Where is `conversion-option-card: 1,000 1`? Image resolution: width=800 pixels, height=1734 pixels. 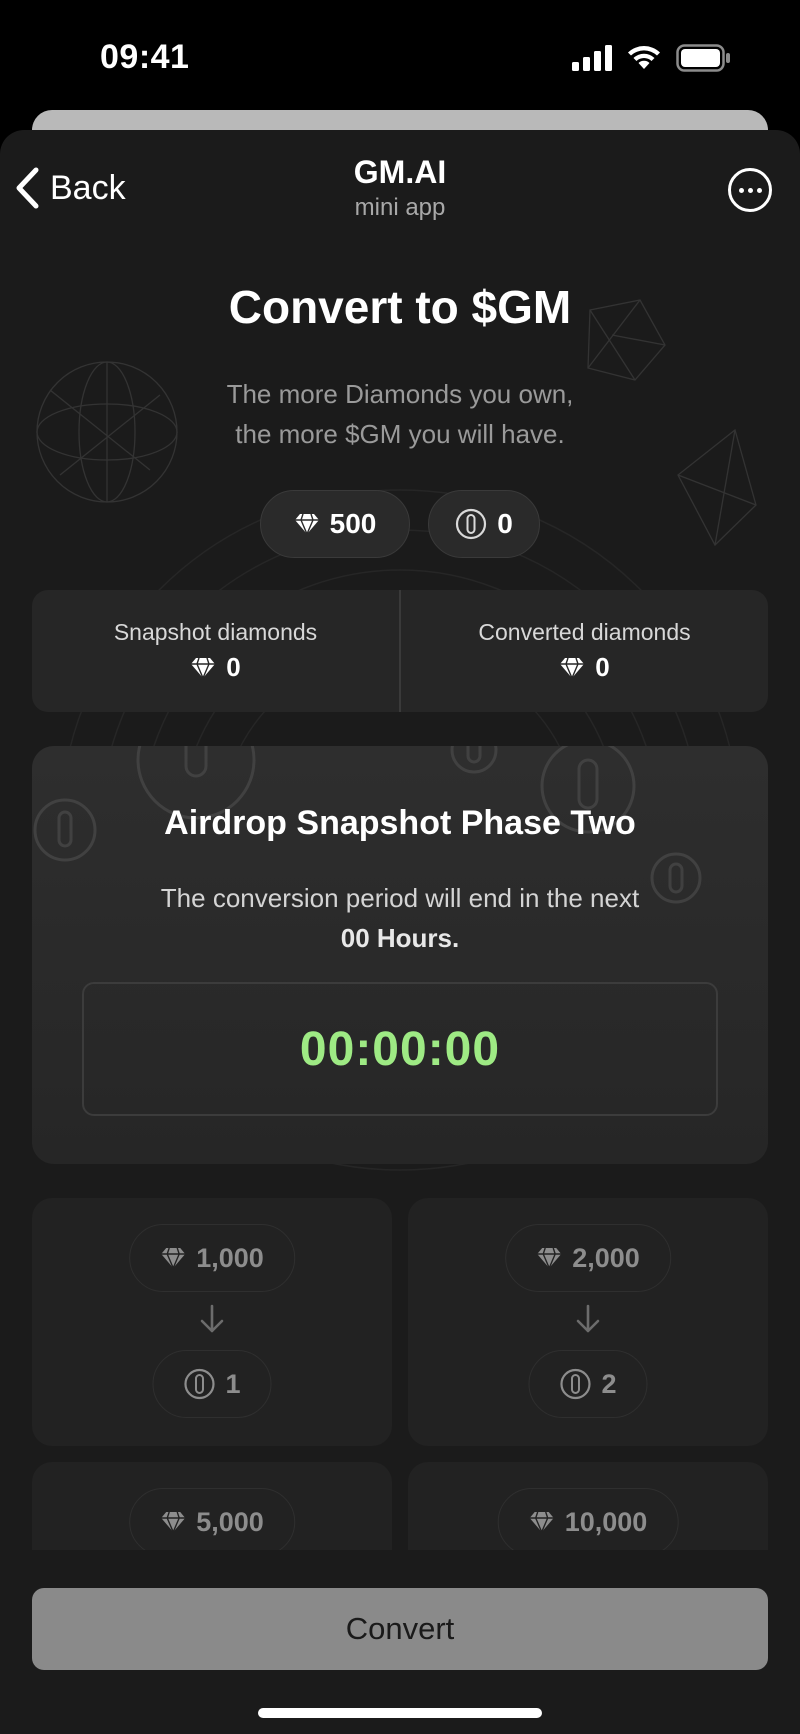
conversion-option-card: 1,000 1 is located at coordinates (212, 1322).